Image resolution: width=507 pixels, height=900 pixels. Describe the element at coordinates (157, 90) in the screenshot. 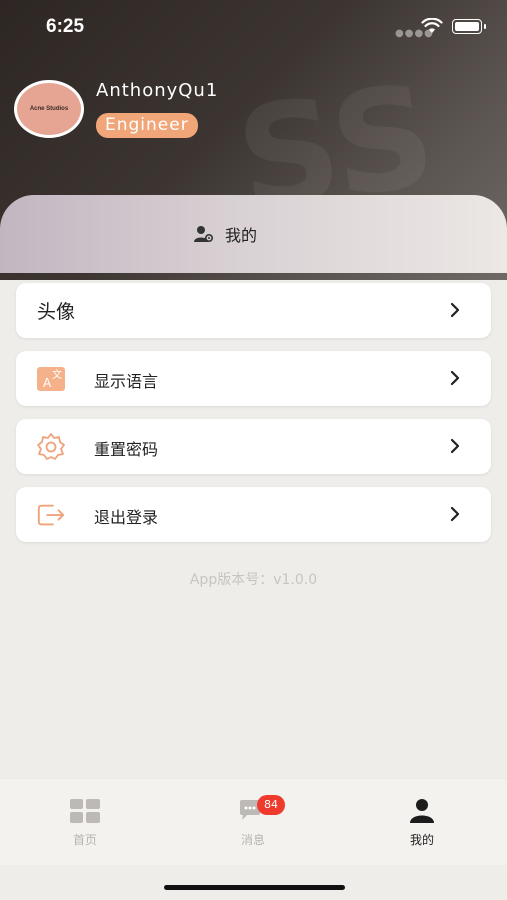

I see `username: AnthonyQu1` at that location.